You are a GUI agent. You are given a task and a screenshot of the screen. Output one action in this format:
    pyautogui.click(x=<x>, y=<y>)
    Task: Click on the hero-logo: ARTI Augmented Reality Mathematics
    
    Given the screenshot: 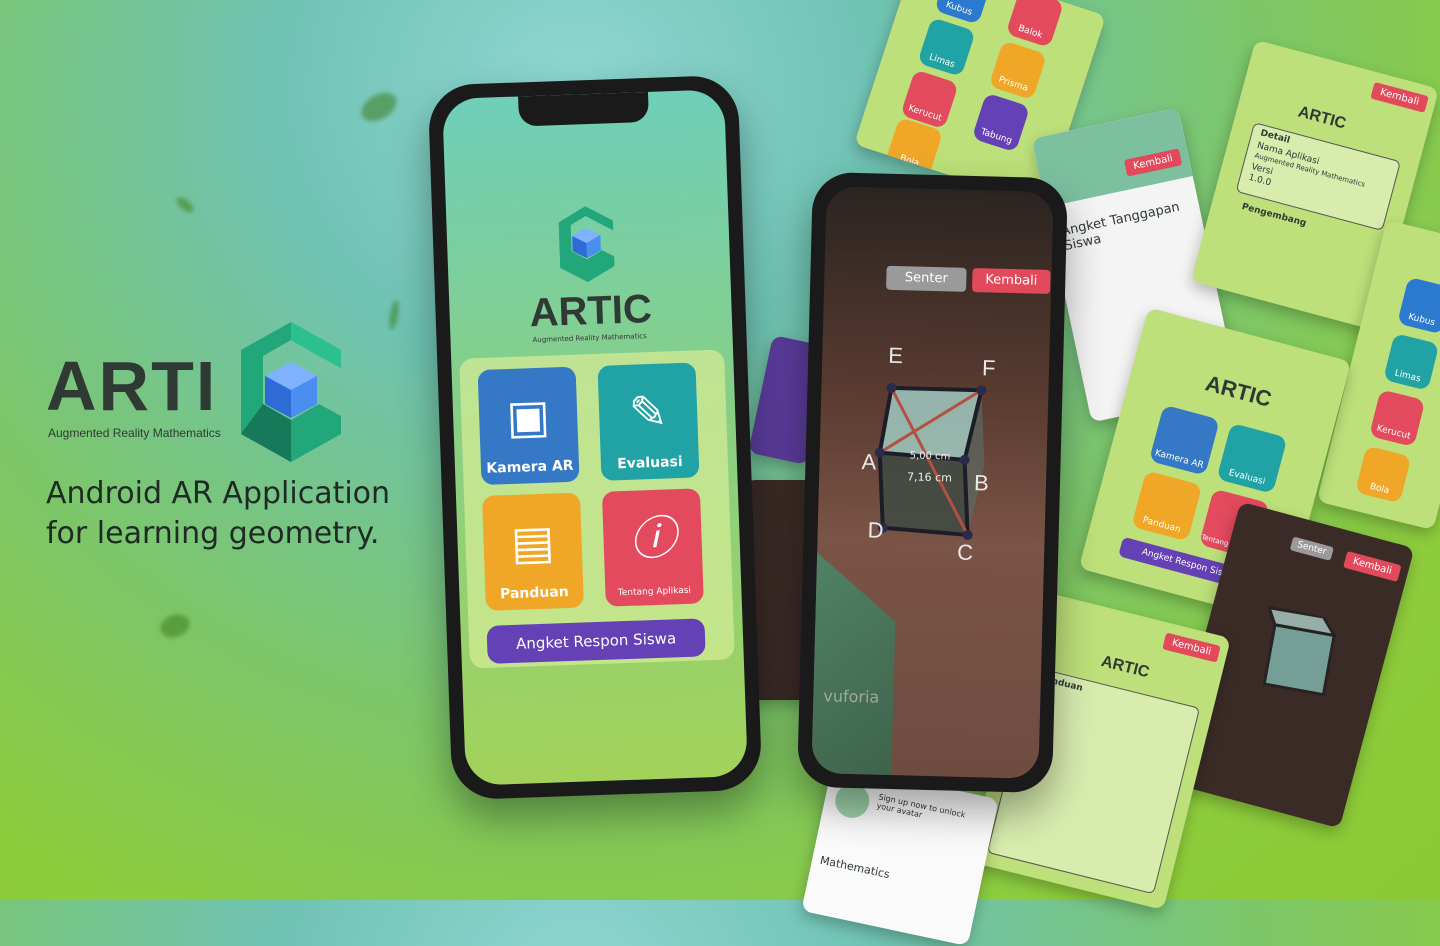 What is the action you would take?
    pyautogui.click(x=206, y=392)
    